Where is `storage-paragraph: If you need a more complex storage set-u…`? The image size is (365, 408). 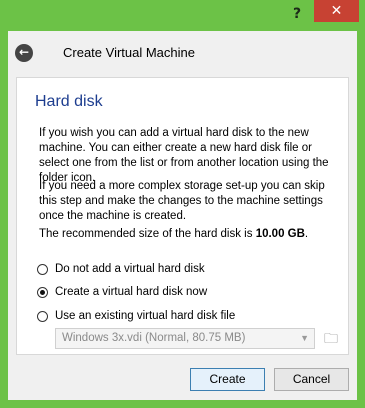
storage-paragraph: If you need a more complex storage set-u… is located at coordinates (182, 201).